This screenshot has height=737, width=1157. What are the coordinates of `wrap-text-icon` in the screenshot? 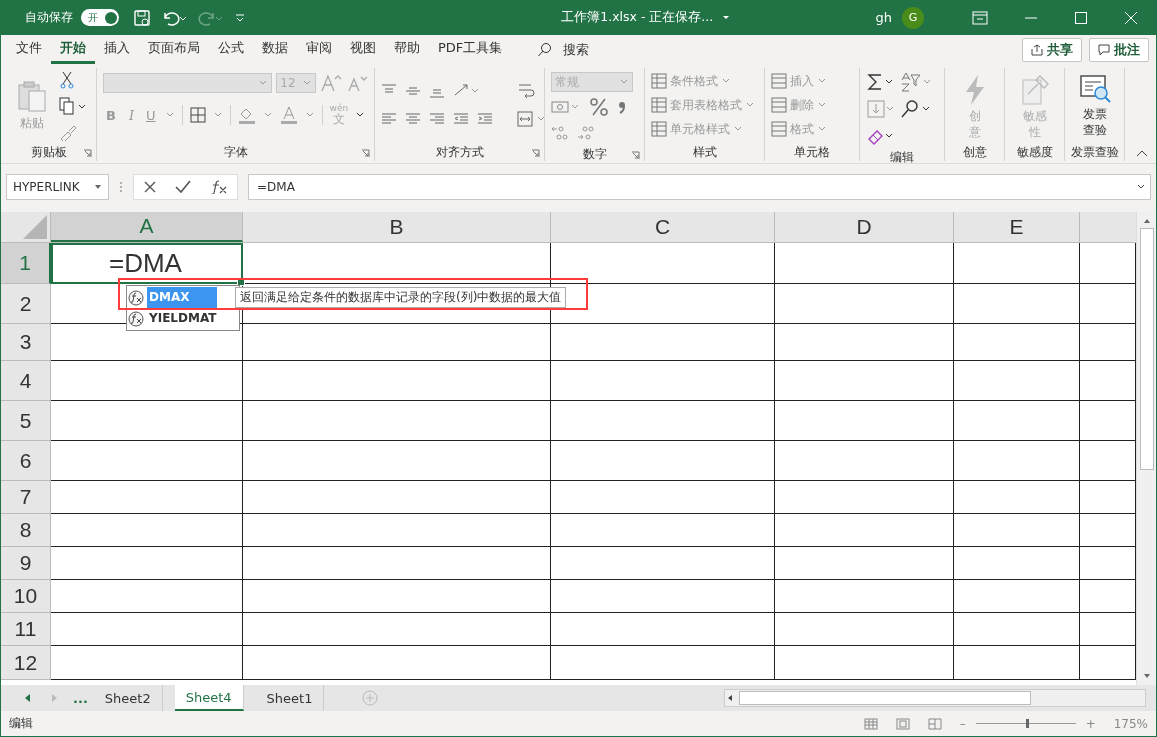 It's located at (526, 90).